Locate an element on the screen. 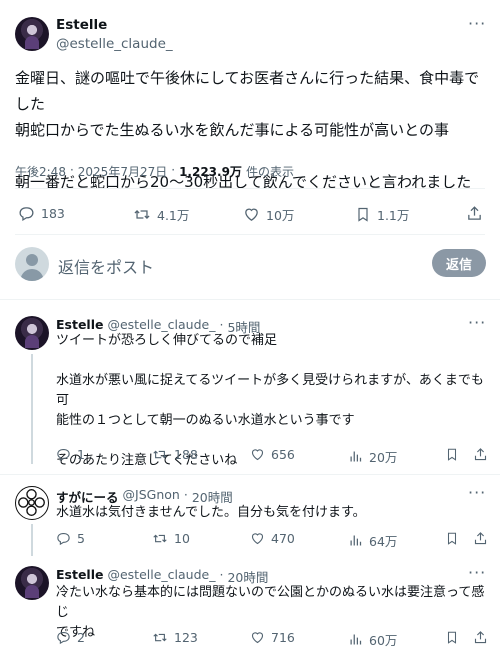  author-handle: @estelle_claude_ is located at coordinates (114, 44).